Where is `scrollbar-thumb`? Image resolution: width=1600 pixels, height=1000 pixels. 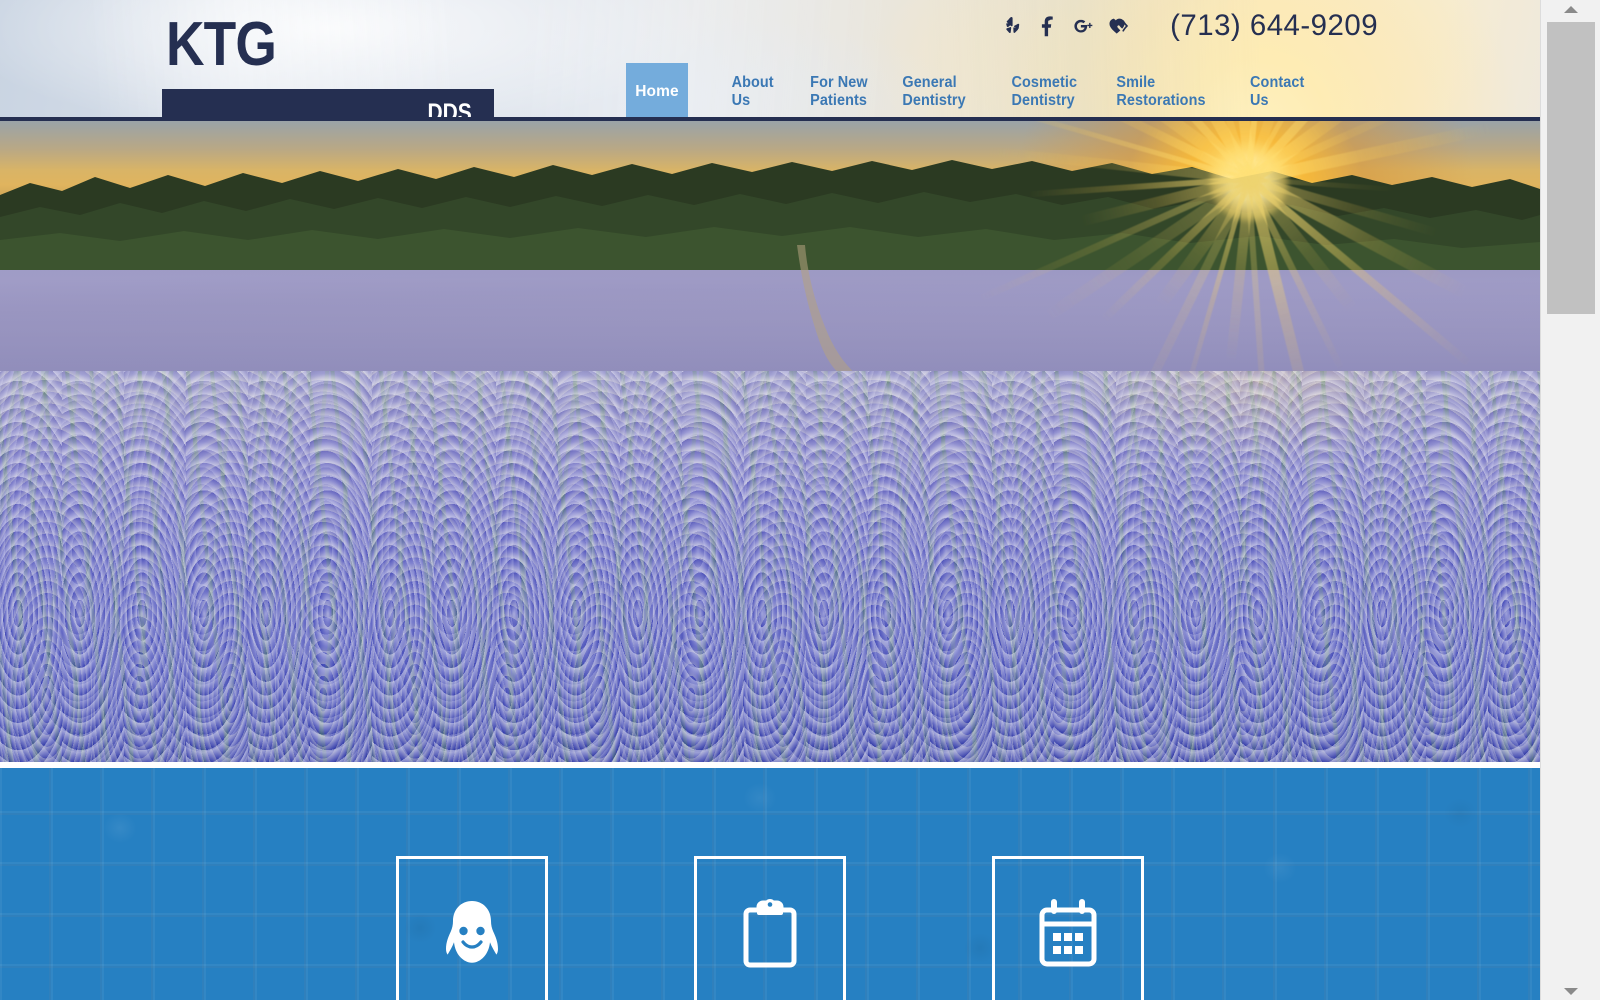
scrollbar-thumb is located at coordinates (1571, 168).